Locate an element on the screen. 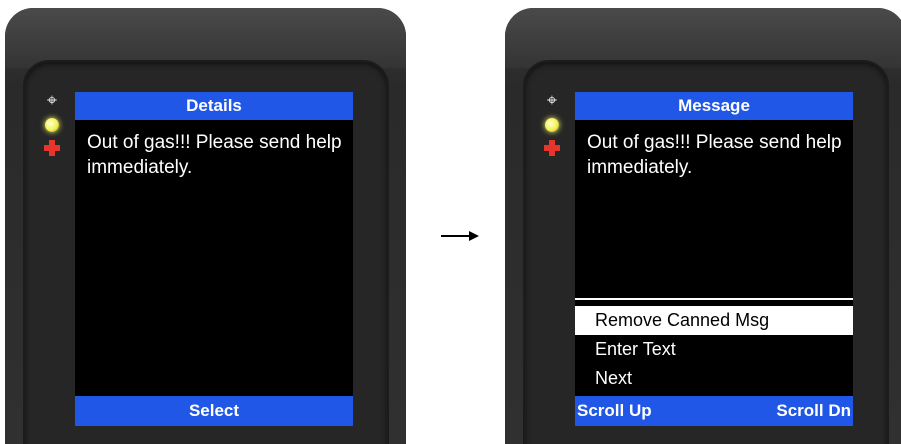 The width and height of the screenshot is (901, 444). transition-arrow-icon is located at coordinates (461, 236).